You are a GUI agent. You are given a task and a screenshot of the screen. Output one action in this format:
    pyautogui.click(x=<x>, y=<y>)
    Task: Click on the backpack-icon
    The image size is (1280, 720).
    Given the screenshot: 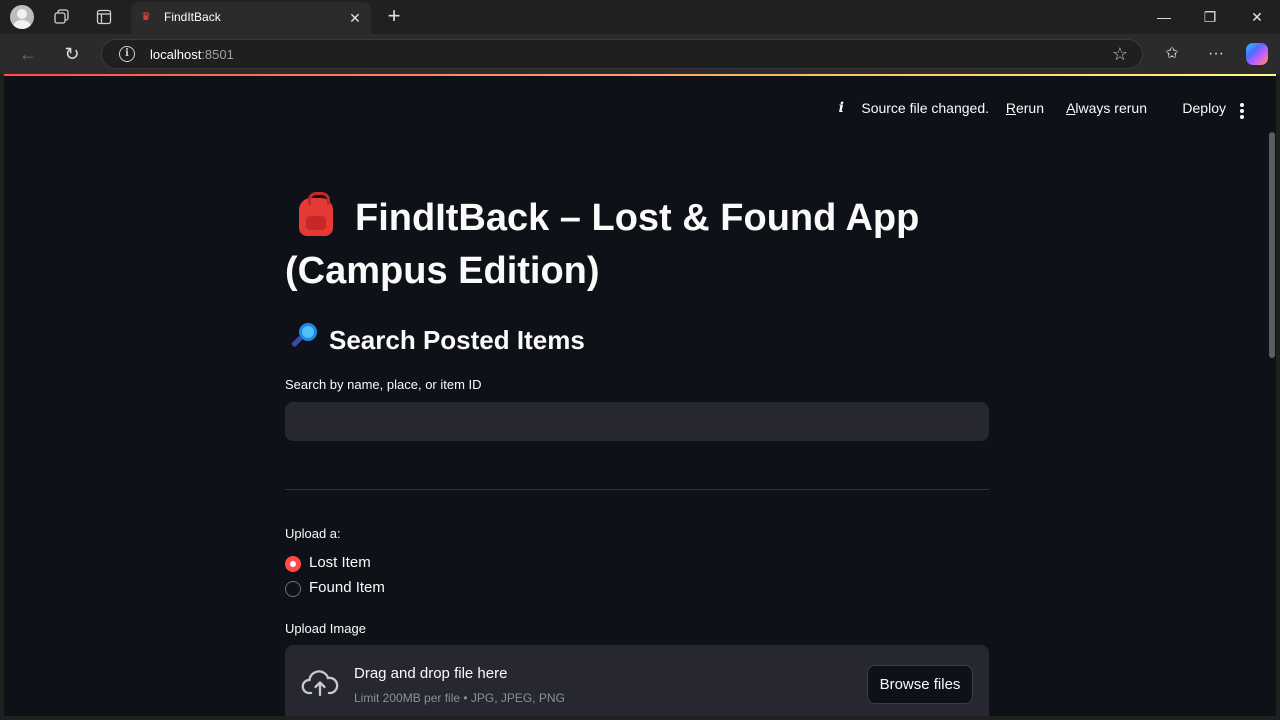 What is the action you would take?
    pyautogui.click(x=316, y=214)
    